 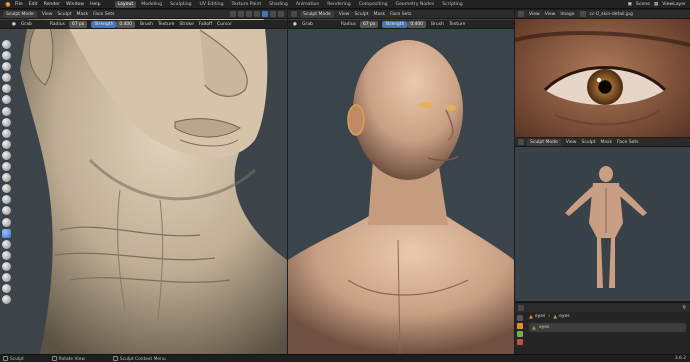 I want to click on shading-solid-icon, so click(x=265, y=14).